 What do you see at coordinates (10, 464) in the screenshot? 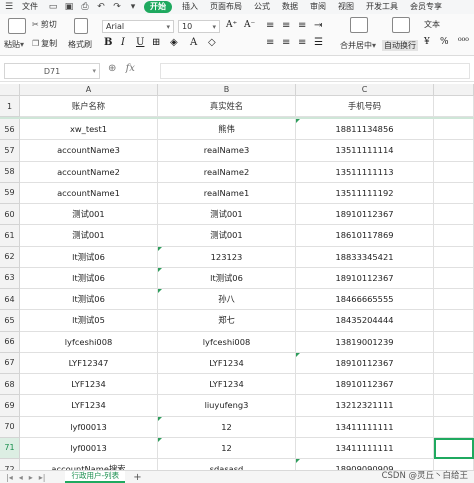
I see `row-header: 72` at bounding box center [10, 464].